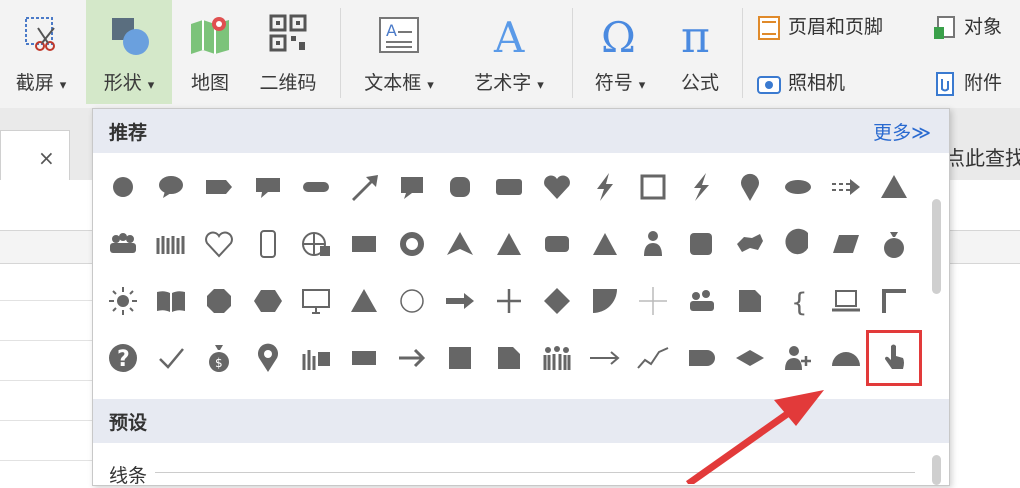 The image size is (1020, 488). What do you see at coordinates (700, 52) in the screenshot?
I see `formula-button: π 公式` at bounding box center [700, 52].